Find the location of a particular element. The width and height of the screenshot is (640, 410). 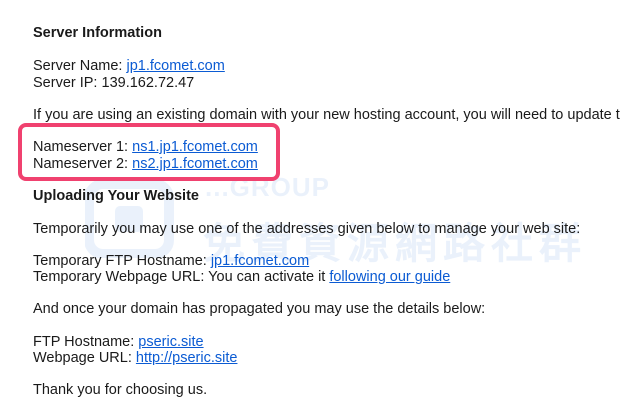

server-ip-label: Server IP: is located at coordinates (67, 83).